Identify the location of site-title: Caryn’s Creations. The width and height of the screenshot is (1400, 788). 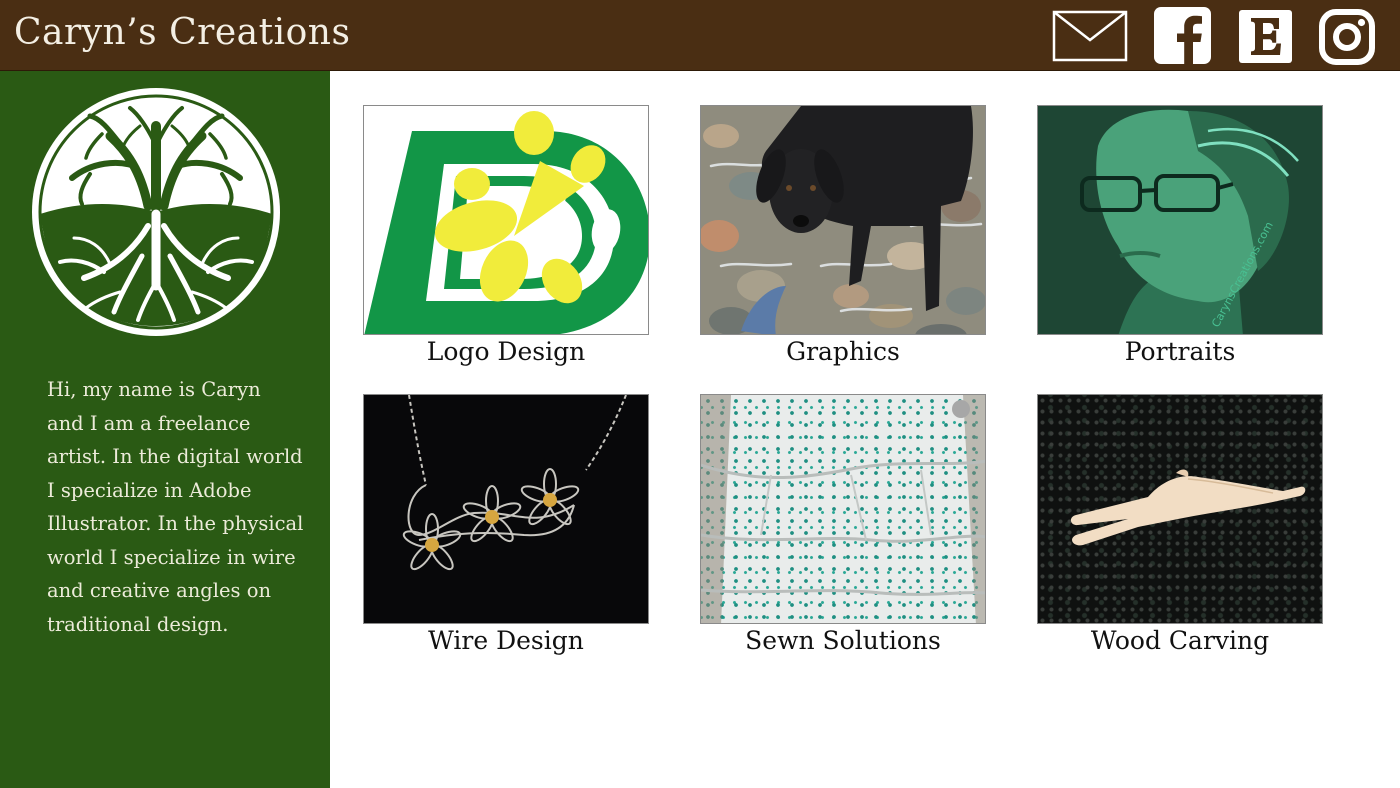
(182, 32).